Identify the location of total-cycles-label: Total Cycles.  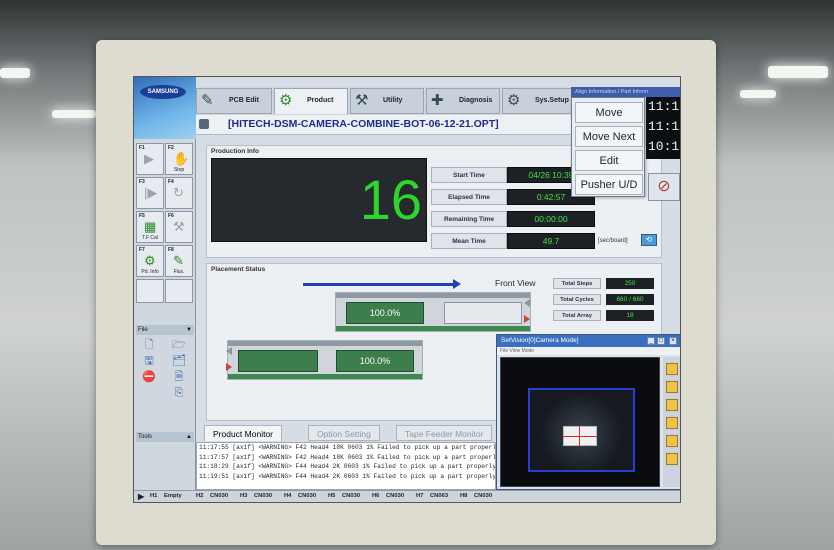
(577, 299).